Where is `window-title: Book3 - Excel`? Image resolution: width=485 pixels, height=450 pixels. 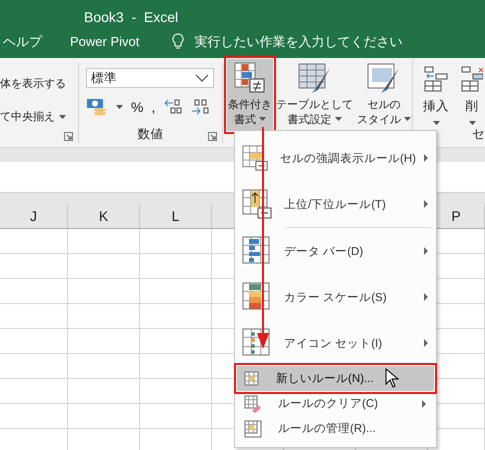 window-title: Book3 - Excel is located at coordinates (131, 17).